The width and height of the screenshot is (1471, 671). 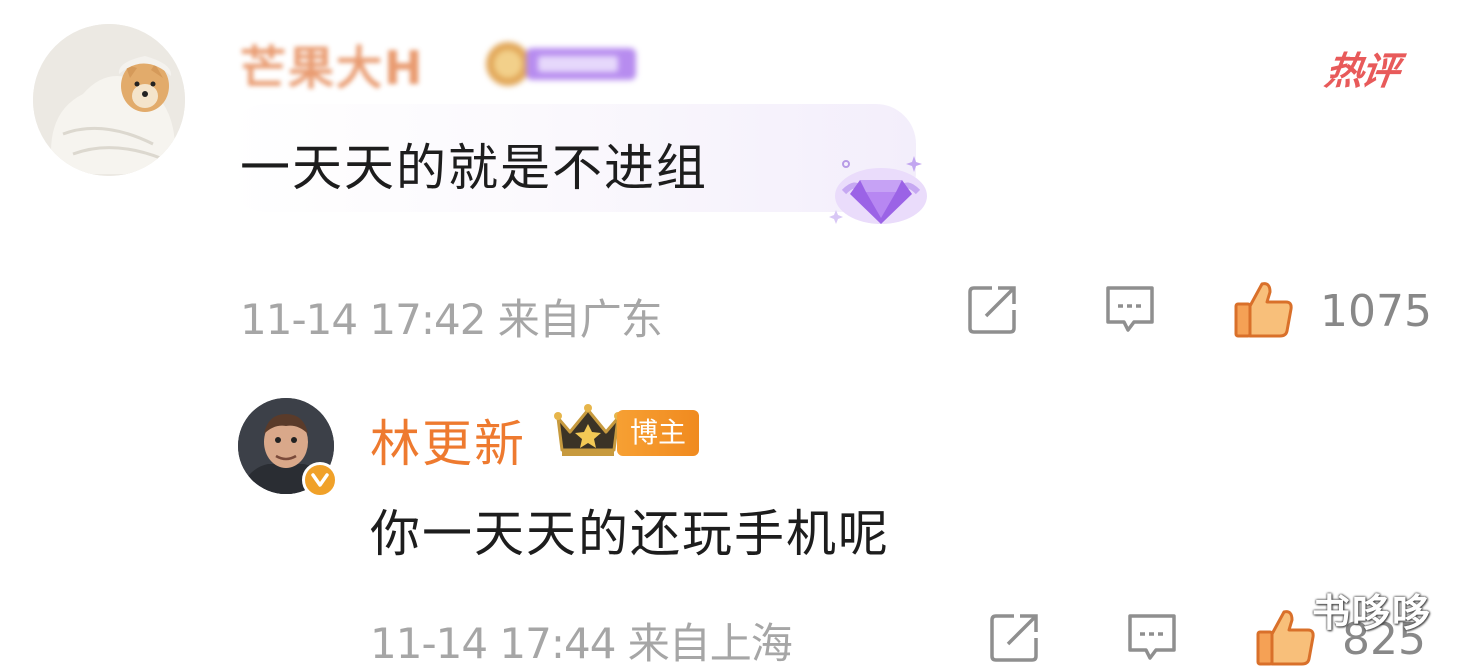 I want to click on reply-text: 你一天天的还玩手机呢, so click(x=630, y=534).